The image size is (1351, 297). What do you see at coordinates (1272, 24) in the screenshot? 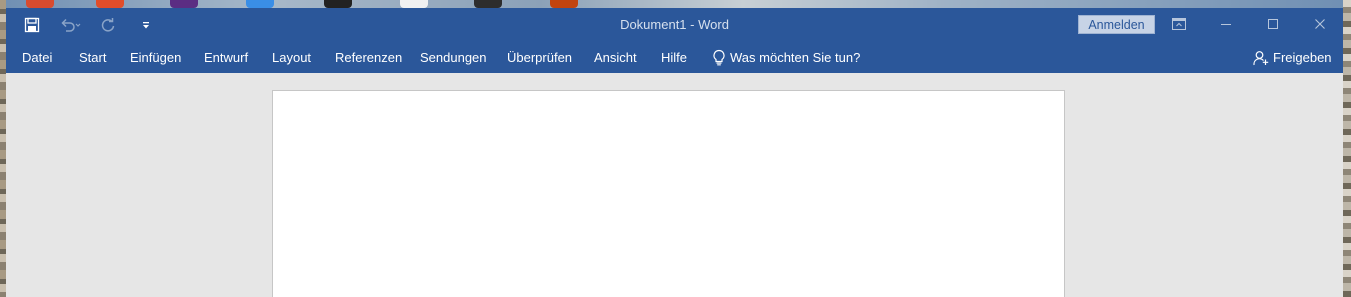
I see `maximize-icon` at bounding box center [1272, 24].